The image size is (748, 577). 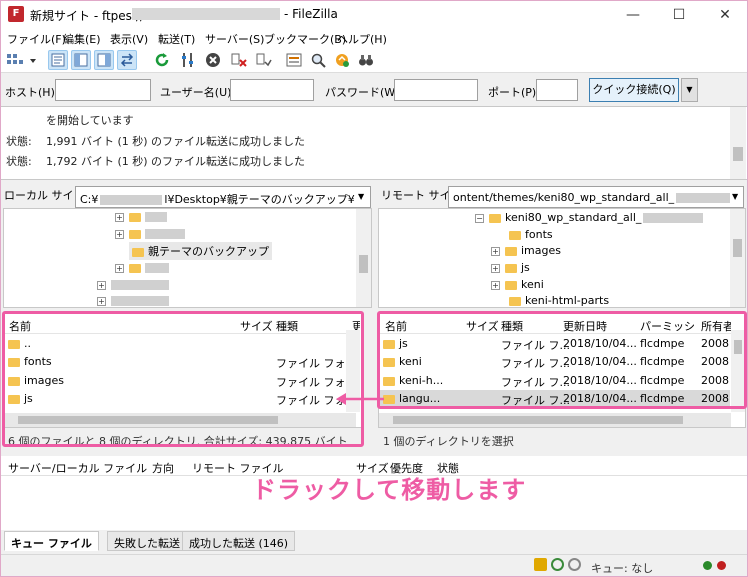 What do you see at coordinates (272, 90) in the screenshot?
I see `username-input` at bounding box center [272, 90].